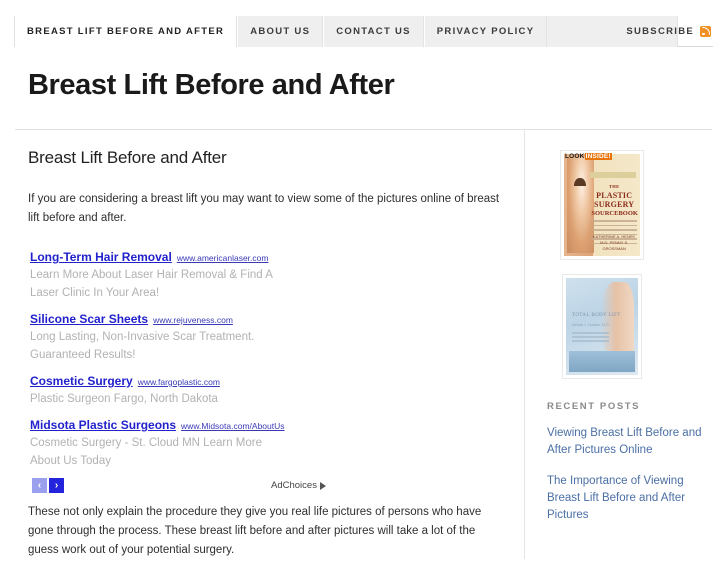  What do you see at coordinates (101, 257) in the screenshot?
I see `ad-headline-link: Long-Term Hair Removal` at bounding box center [101, 257].